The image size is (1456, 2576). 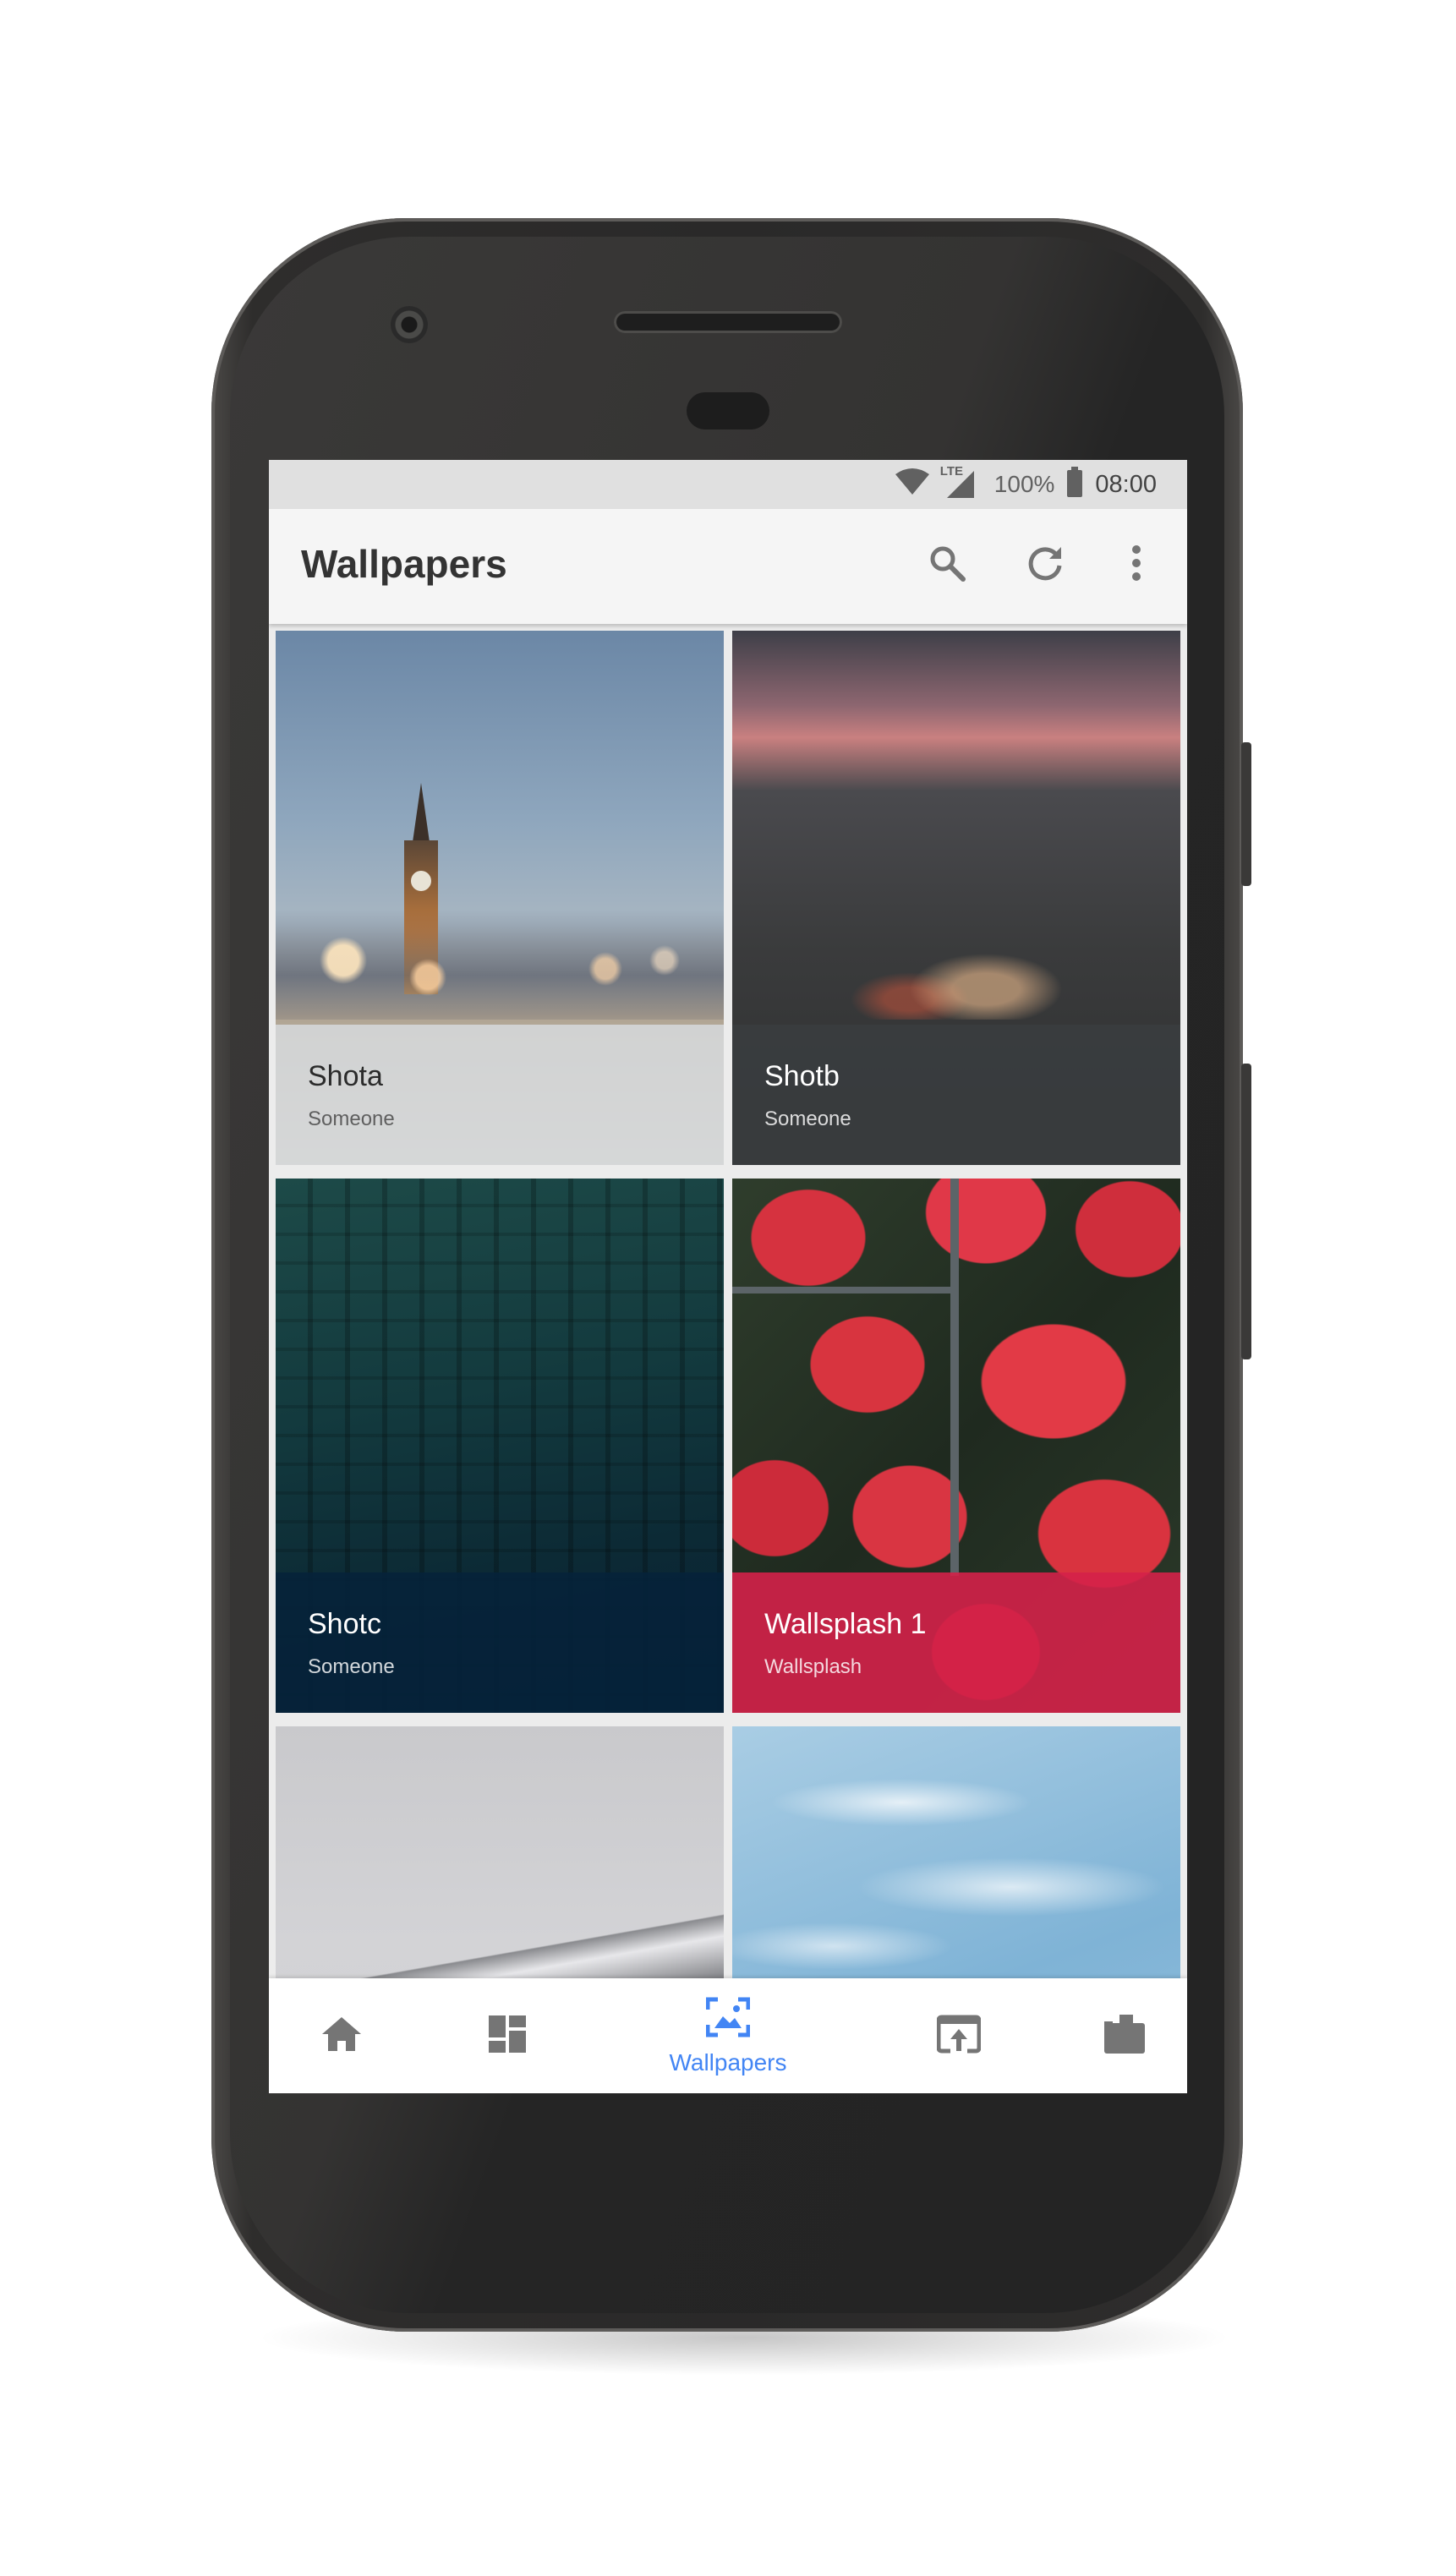 I want to click on wallpaper-tile: Shota Someone, so click(x=500, y=898).